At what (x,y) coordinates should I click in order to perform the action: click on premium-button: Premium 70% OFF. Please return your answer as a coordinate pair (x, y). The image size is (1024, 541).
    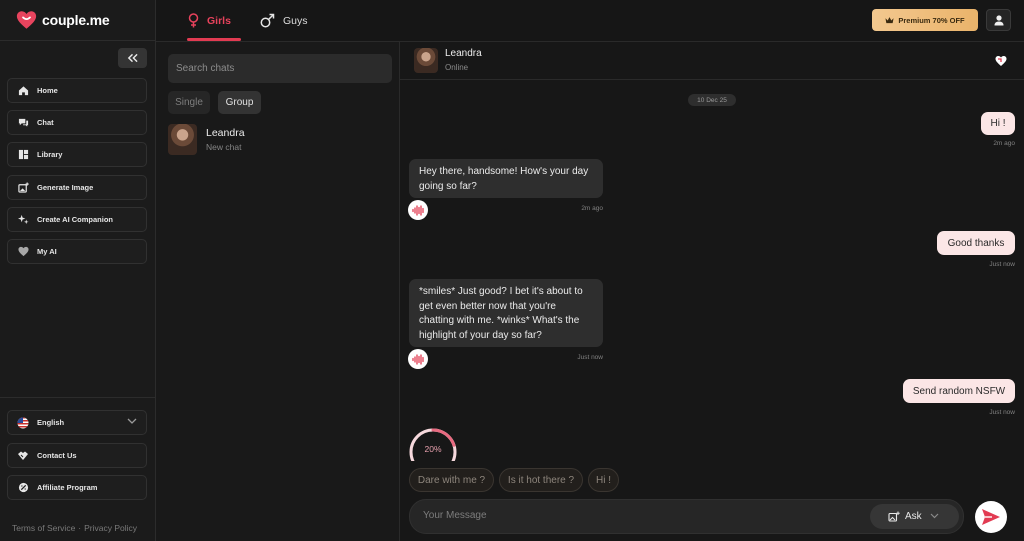
    Looking at the image, I should click on (925, 20).